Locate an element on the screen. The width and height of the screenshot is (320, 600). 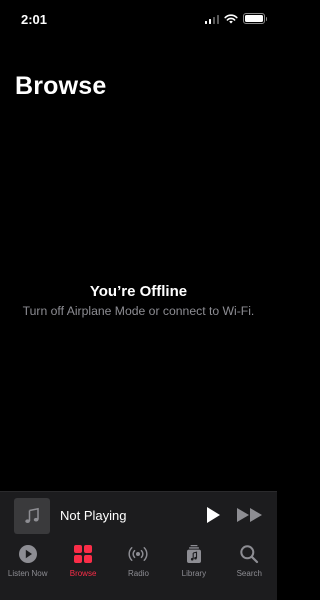
tab-label: Radio is located at coordinates (138, 573).